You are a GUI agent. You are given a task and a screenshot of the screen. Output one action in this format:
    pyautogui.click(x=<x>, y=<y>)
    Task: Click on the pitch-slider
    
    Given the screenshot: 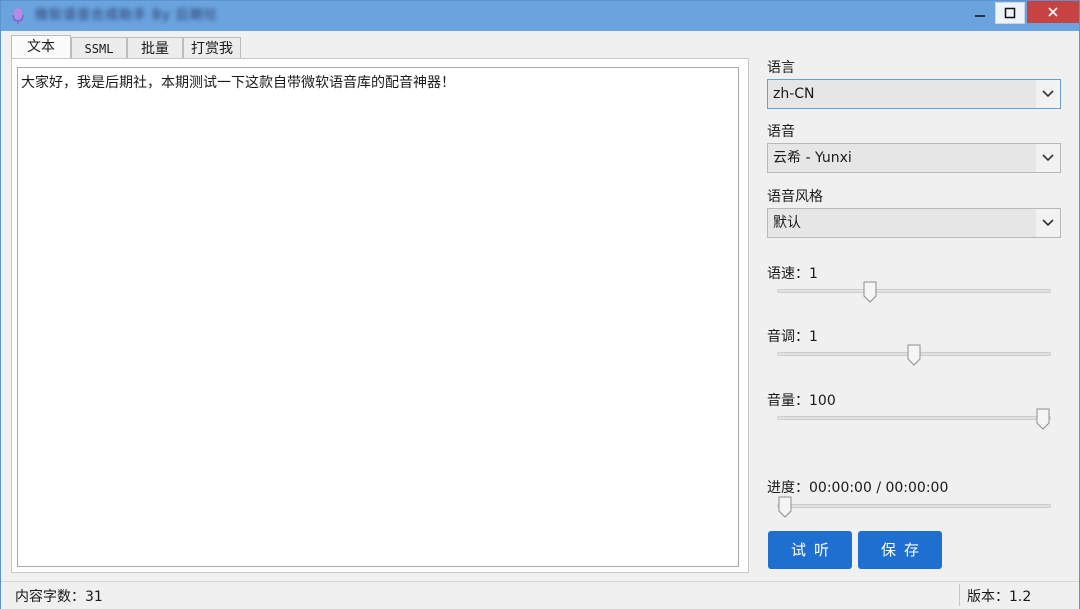 What is the action you would take?
    pyautogui.click(x=914, y=355)
    